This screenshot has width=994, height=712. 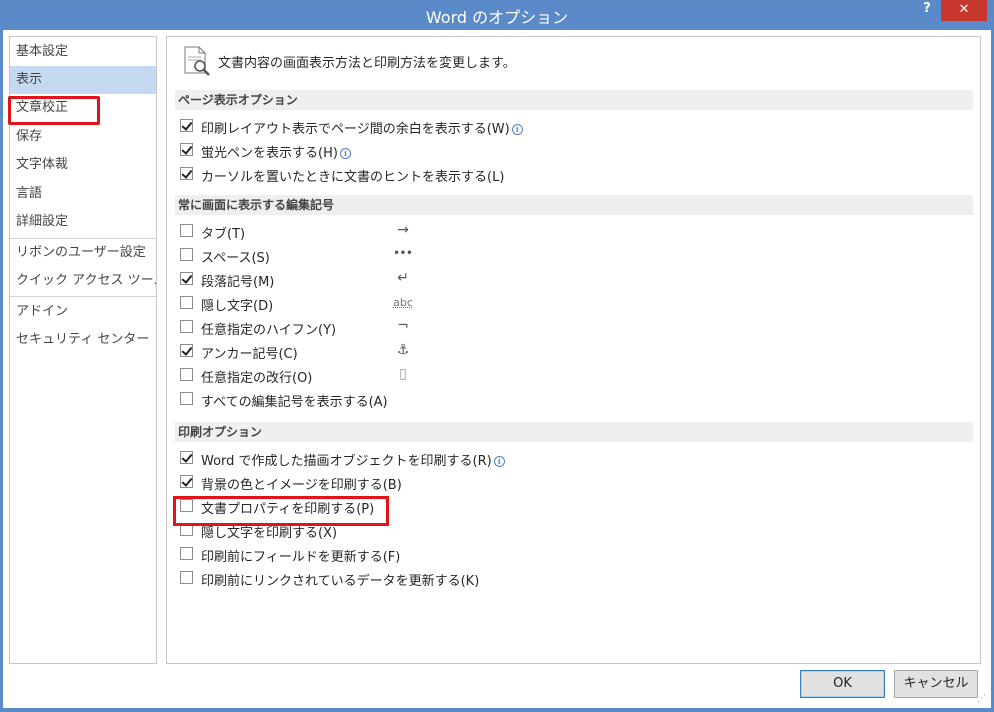 I want to click on option-label: 任意指定のハイフン(Y), so click(x=269, y=330).